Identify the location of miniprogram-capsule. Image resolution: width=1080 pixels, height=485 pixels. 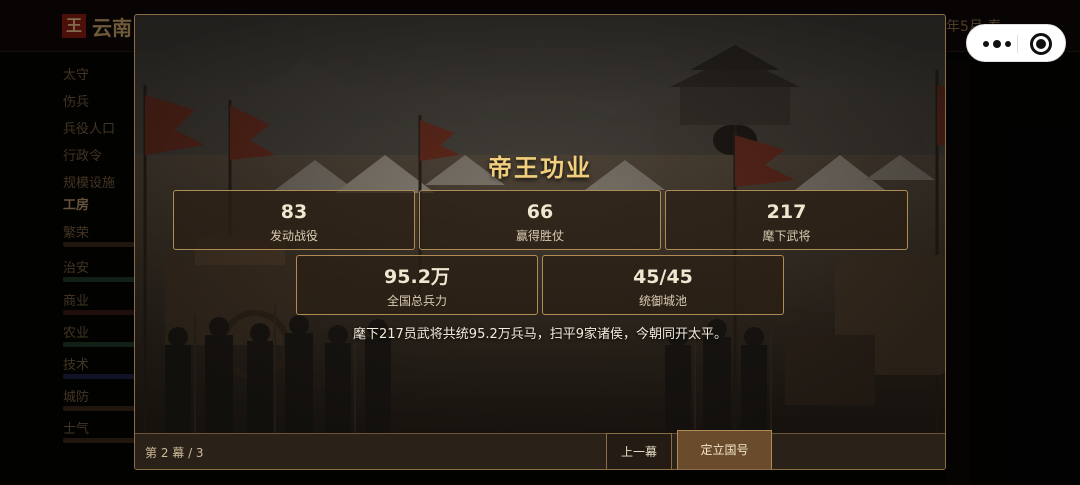
(1016, 43).